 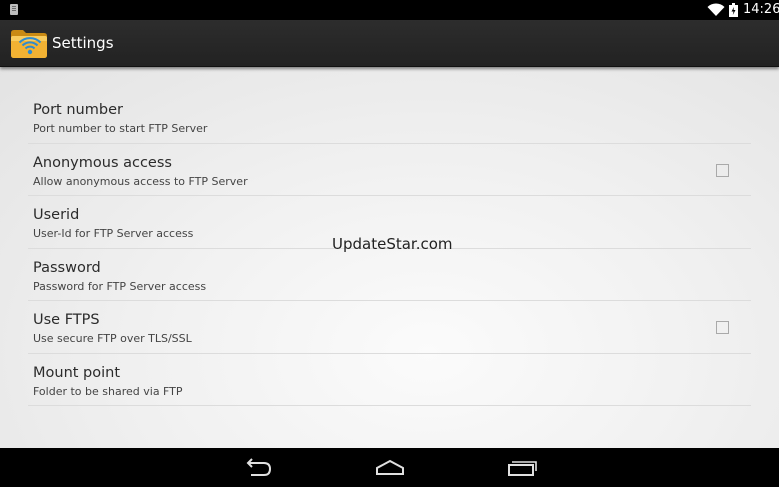 I want to click on clock: 14:26, so click(x=761, y=9).